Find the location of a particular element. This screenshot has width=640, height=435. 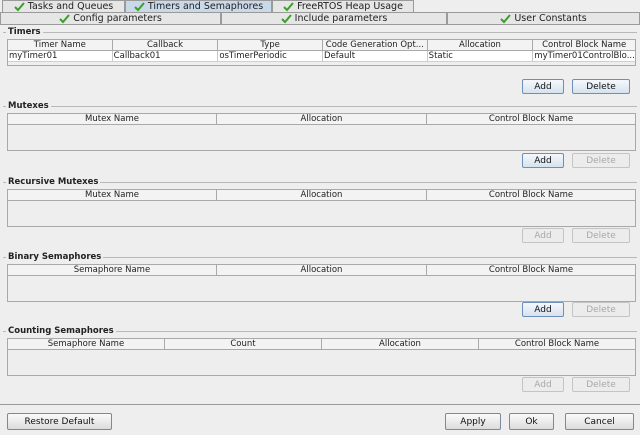

tab-label: FreeRTOS Heap Usage is located at coordinates (350, 6).